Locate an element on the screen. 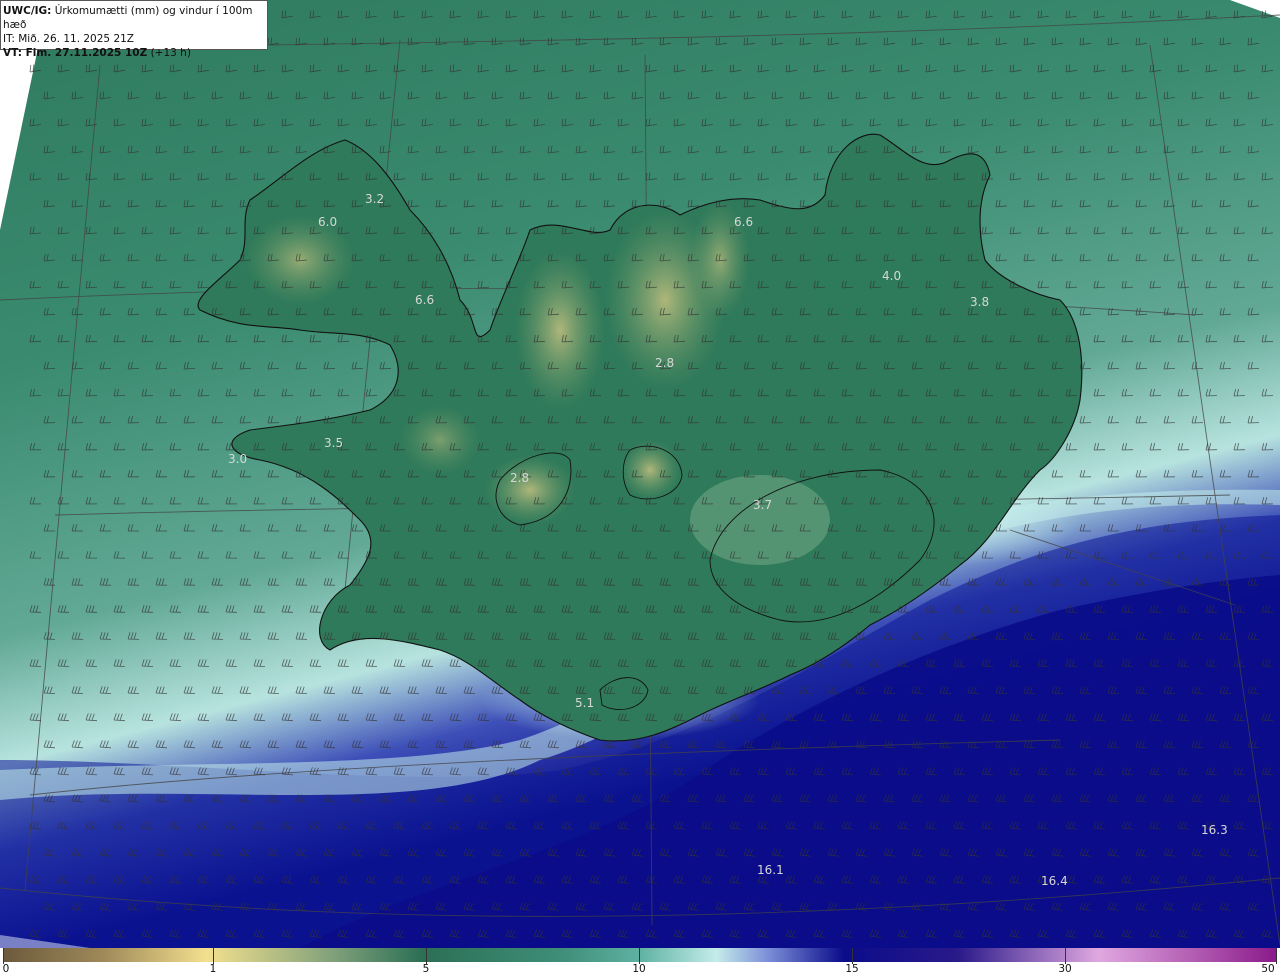  value-label: 3.7 is located at coordinates (762, 505).